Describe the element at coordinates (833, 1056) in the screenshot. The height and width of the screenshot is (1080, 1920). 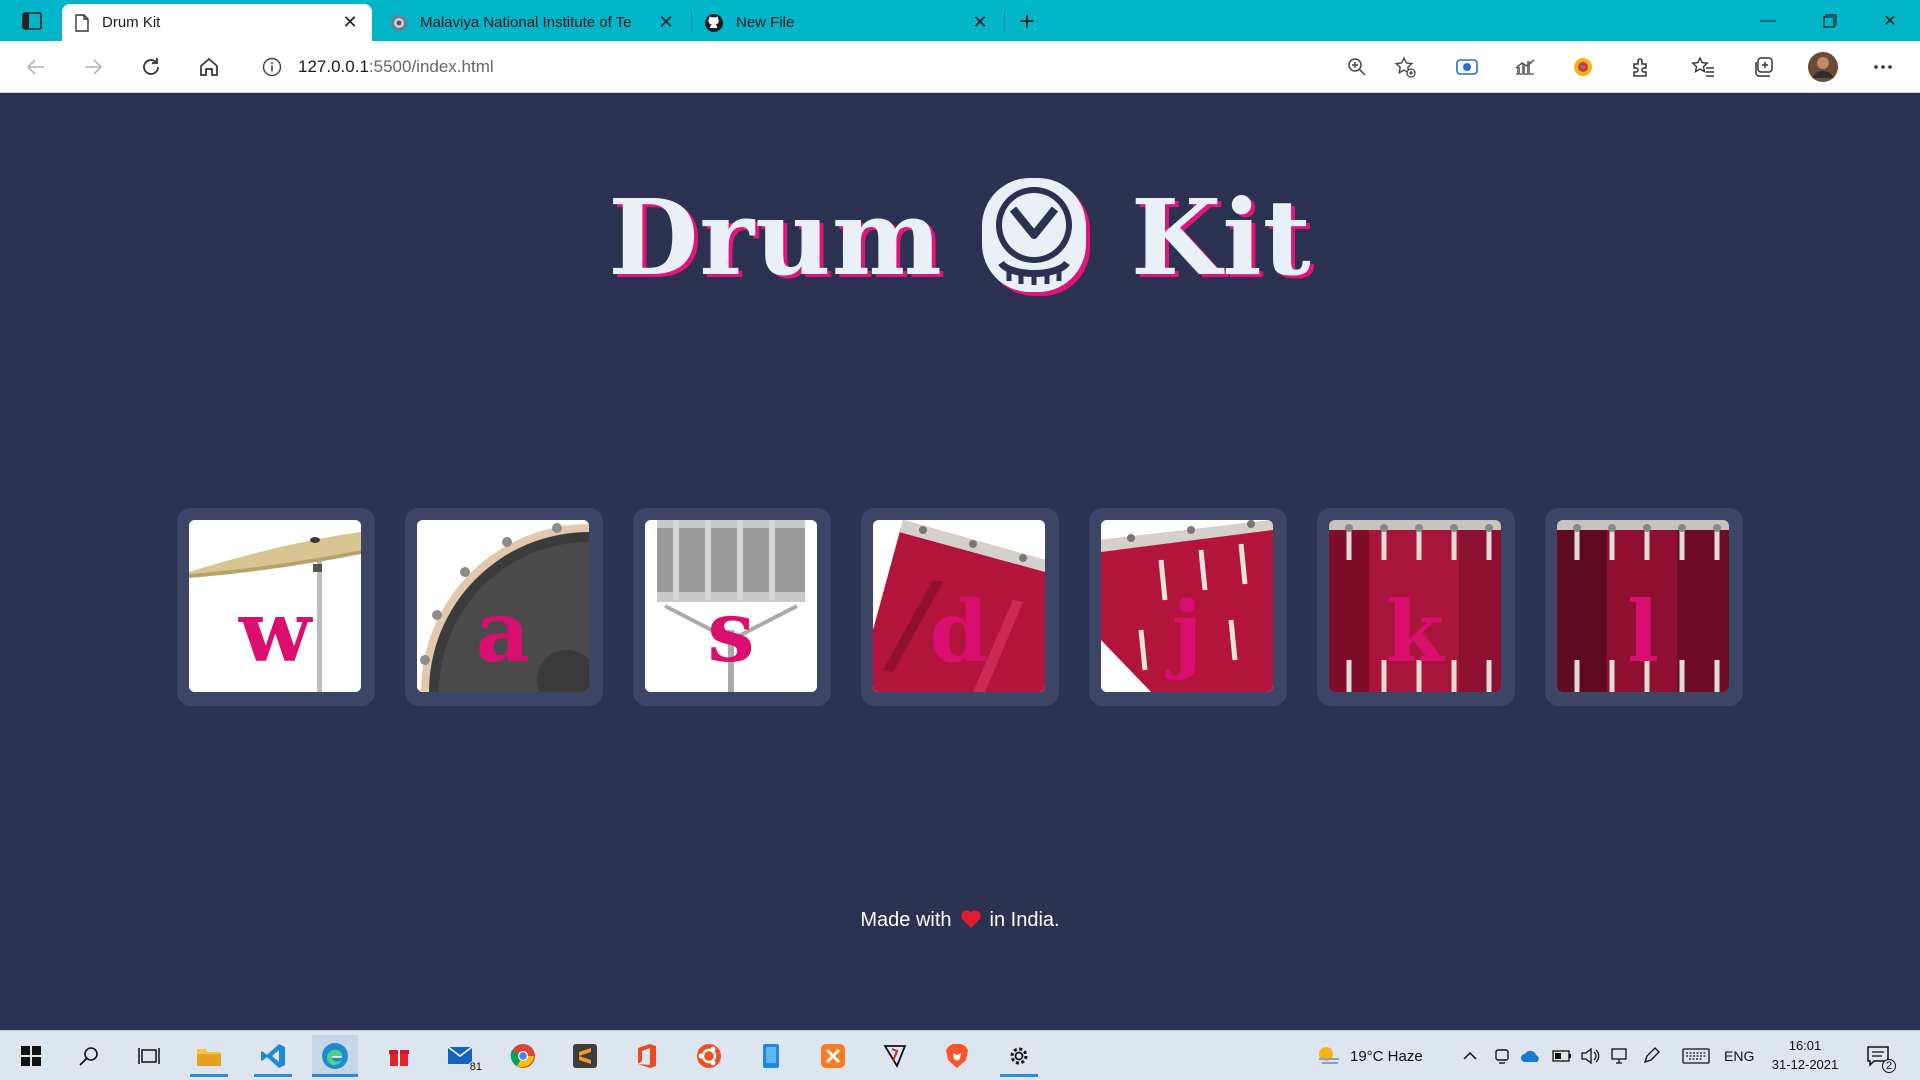
I see `xampp-icon` at that location.